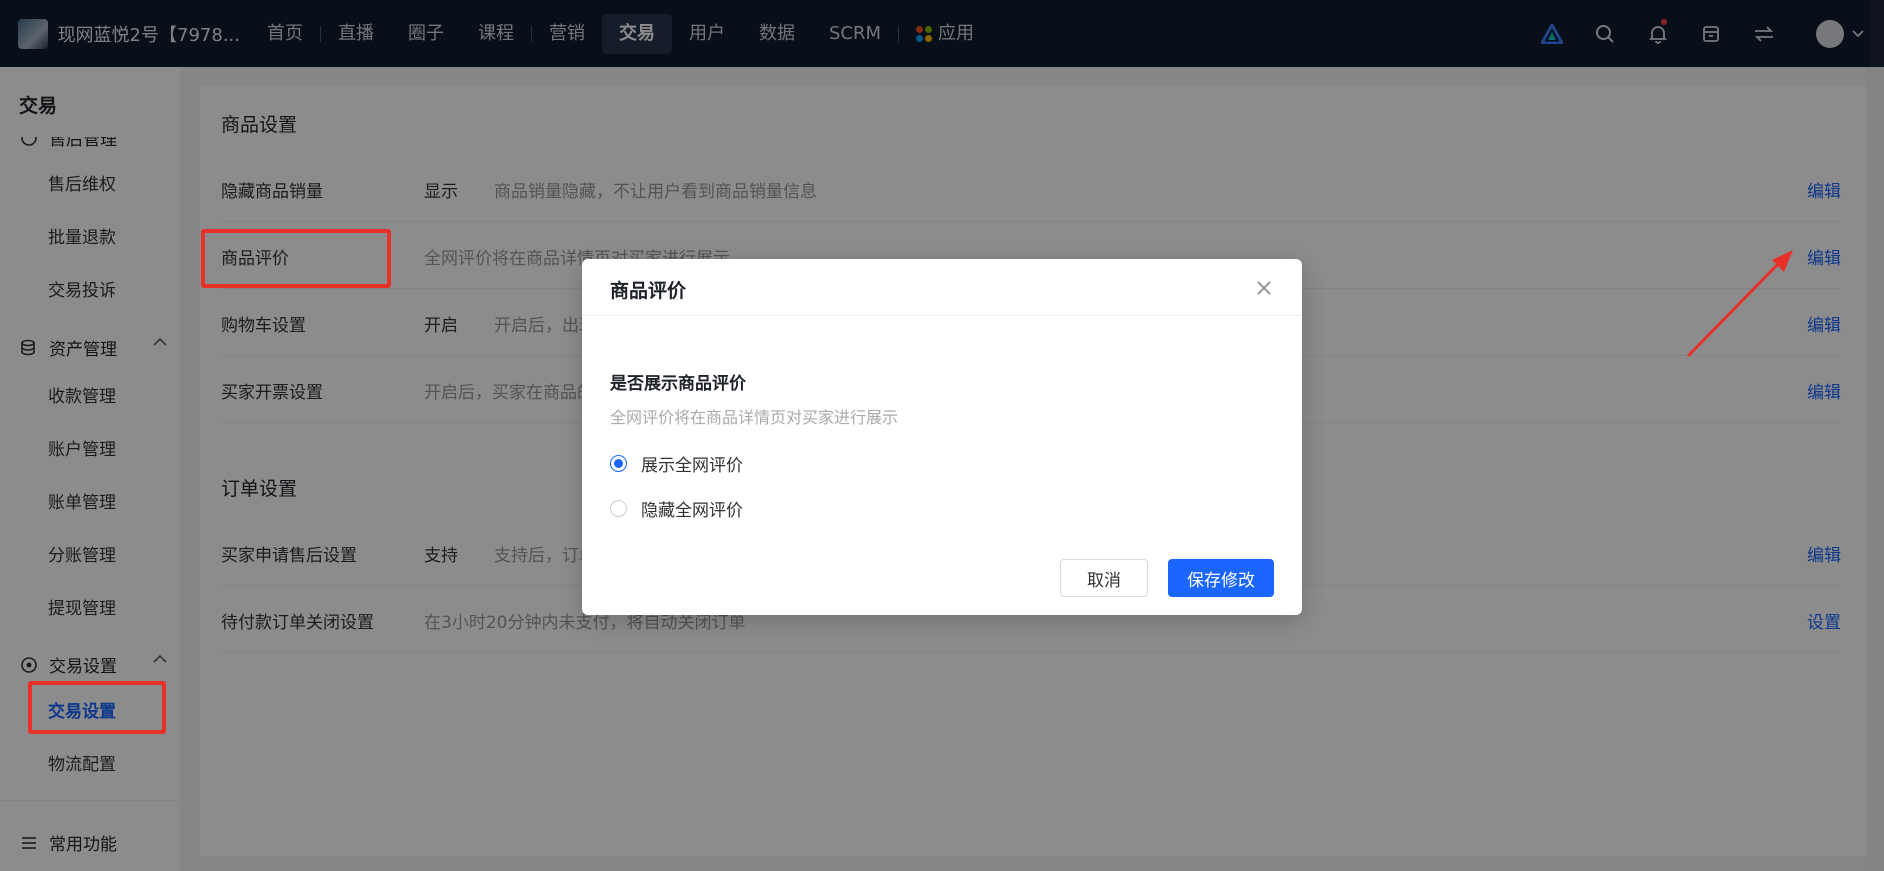 The width and height of the screenshot is (1884, 871). I want to click on radio-option-show: 展示全网评价, so click(676, 463).